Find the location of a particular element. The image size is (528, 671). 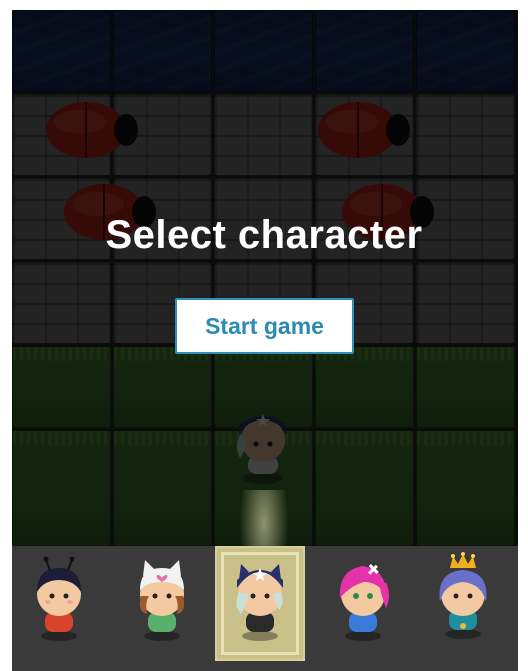

character-slot-boy-with-blue-cap is located at coordinates (260, 603).